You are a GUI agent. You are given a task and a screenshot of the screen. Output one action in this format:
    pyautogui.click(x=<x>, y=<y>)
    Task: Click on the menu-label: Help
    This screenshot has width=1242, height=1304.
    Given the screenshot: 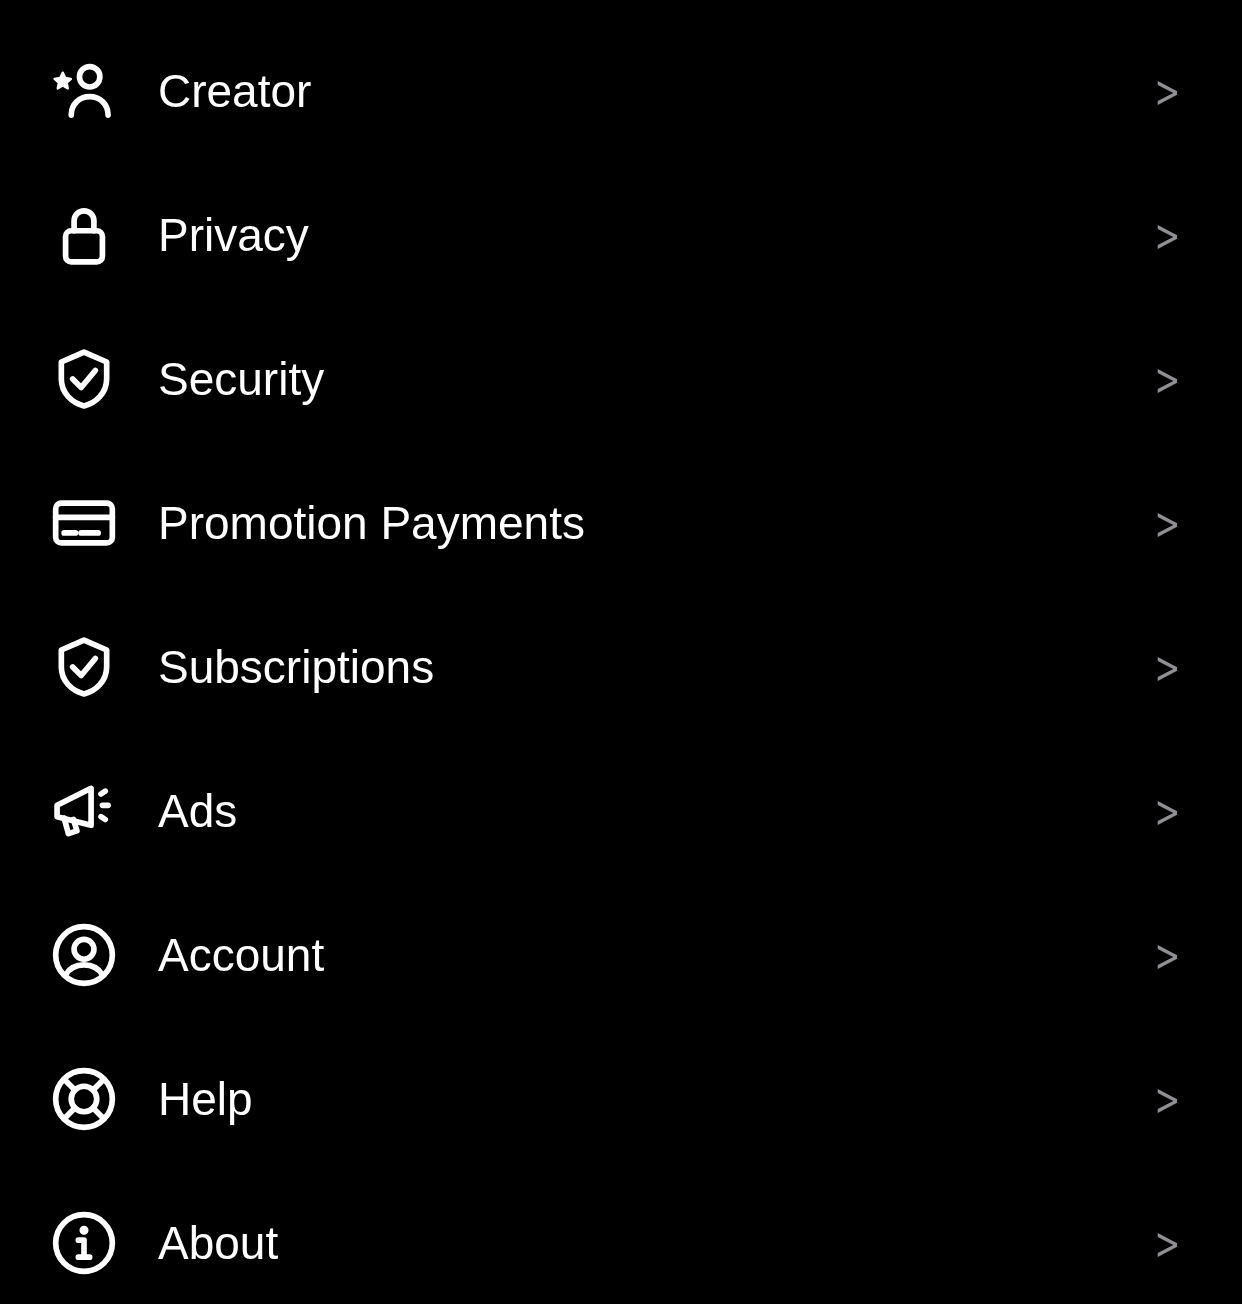 What is the action you would take?
    pyautogui.click(x=206, y=1099)
    